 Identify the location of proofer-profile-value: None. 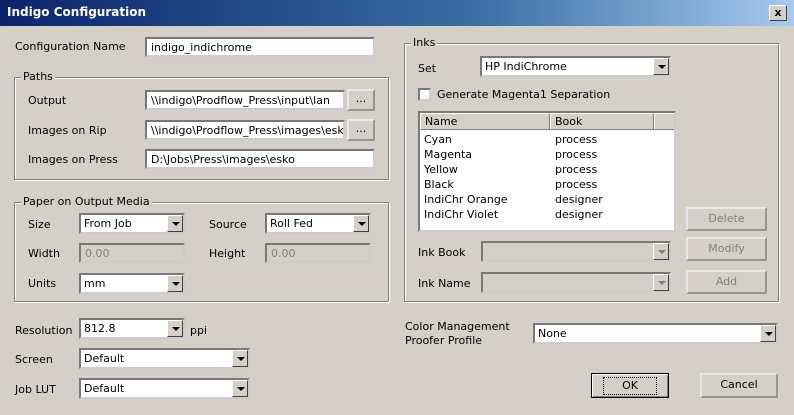
(552, 333).